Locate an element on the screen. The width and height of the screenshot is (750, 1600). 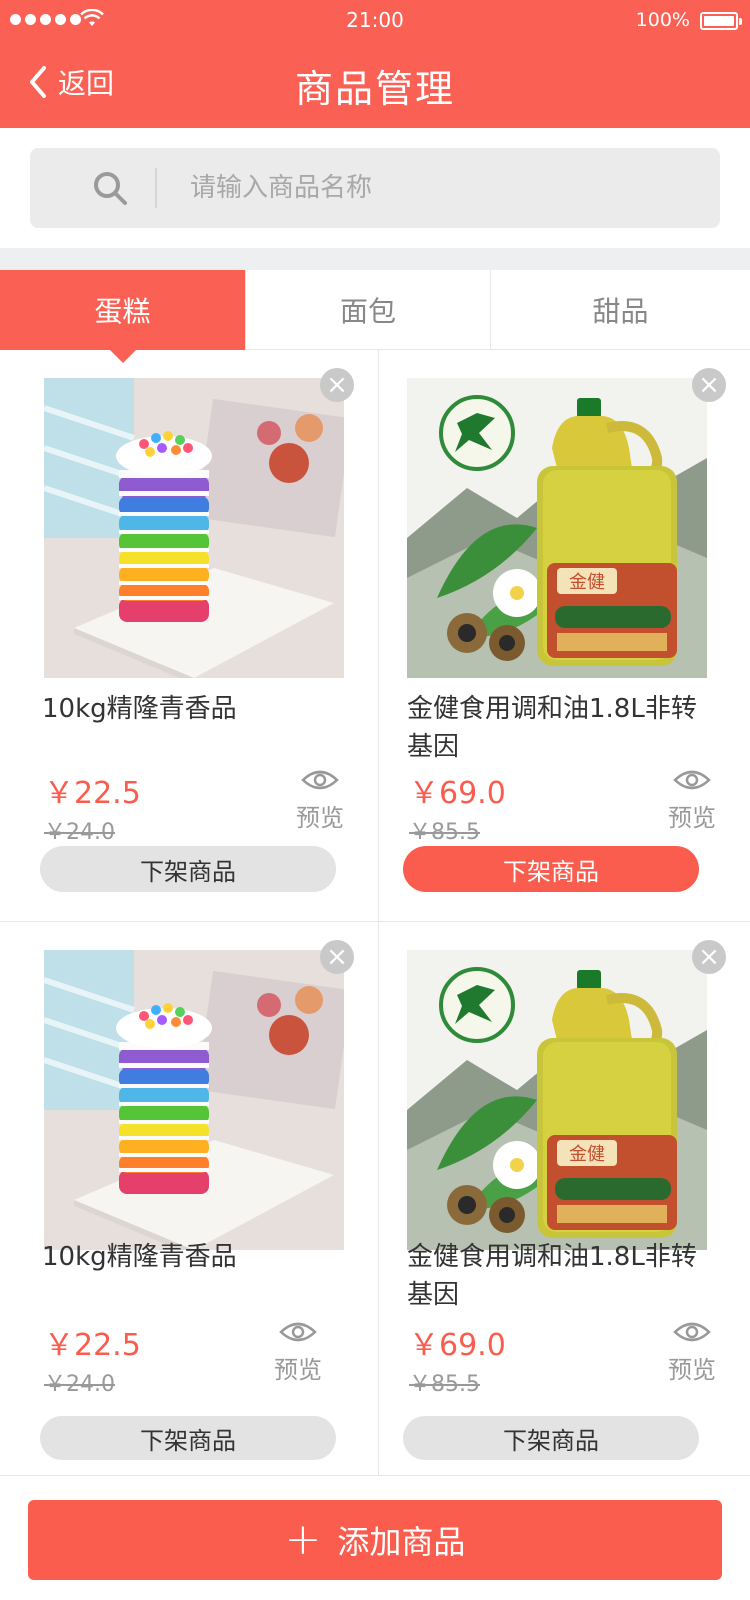
category-tabs: 蛋糕 面包 甜品 is located at coordinates (375, 316).